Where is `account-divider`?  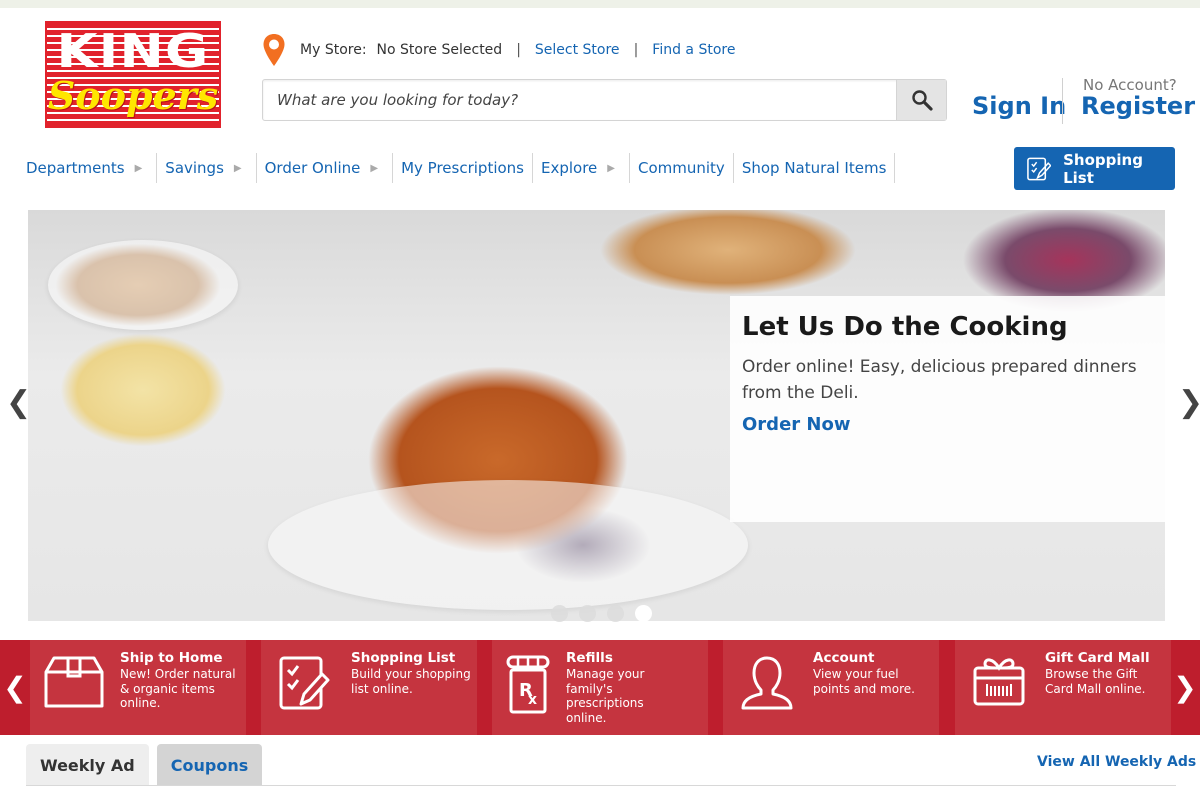 account-divider is located at coordinates (1062, 101).